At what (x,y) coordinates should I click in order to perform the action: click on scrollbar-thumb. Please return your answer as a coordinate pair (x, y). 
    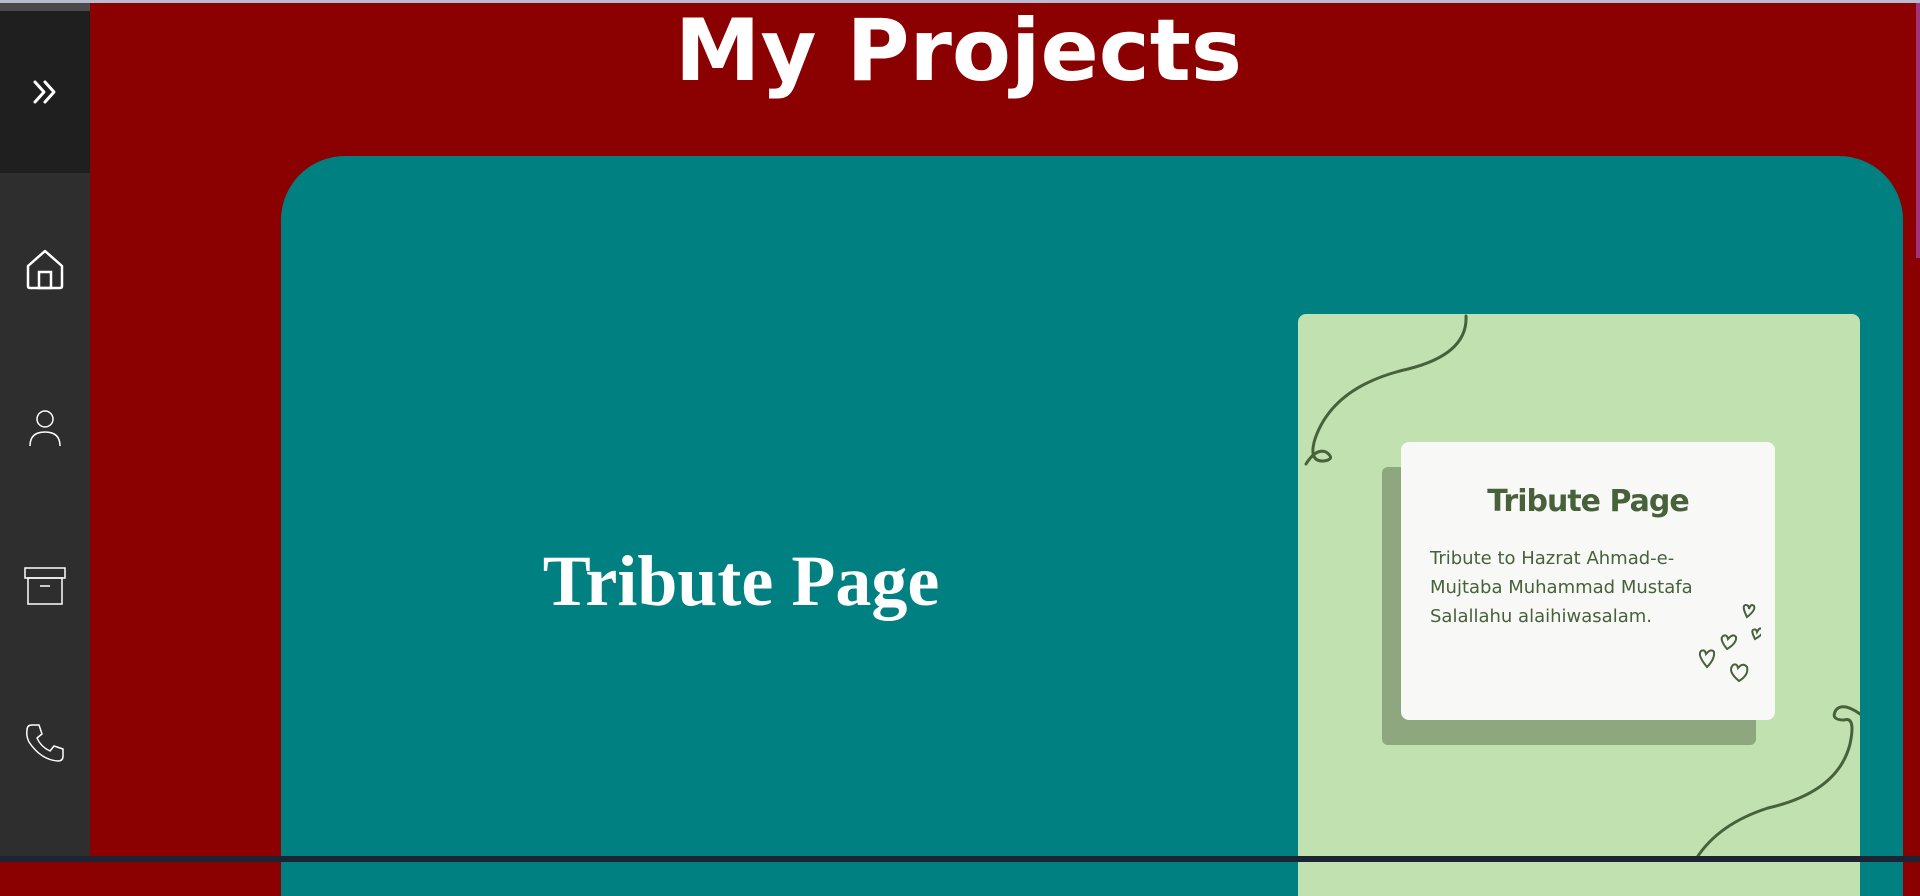
    Looking at the image, I should click on (1918, 130).